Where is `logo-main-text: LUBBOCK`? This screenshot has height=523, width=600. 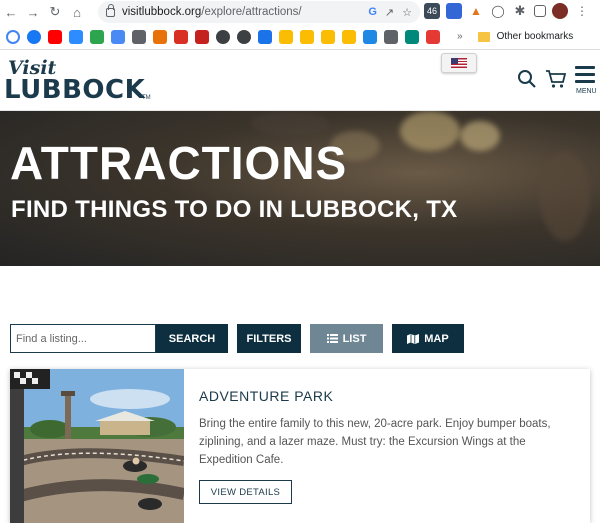 logo-main-text: LUBBOCK is located at coordinates (75, 90).